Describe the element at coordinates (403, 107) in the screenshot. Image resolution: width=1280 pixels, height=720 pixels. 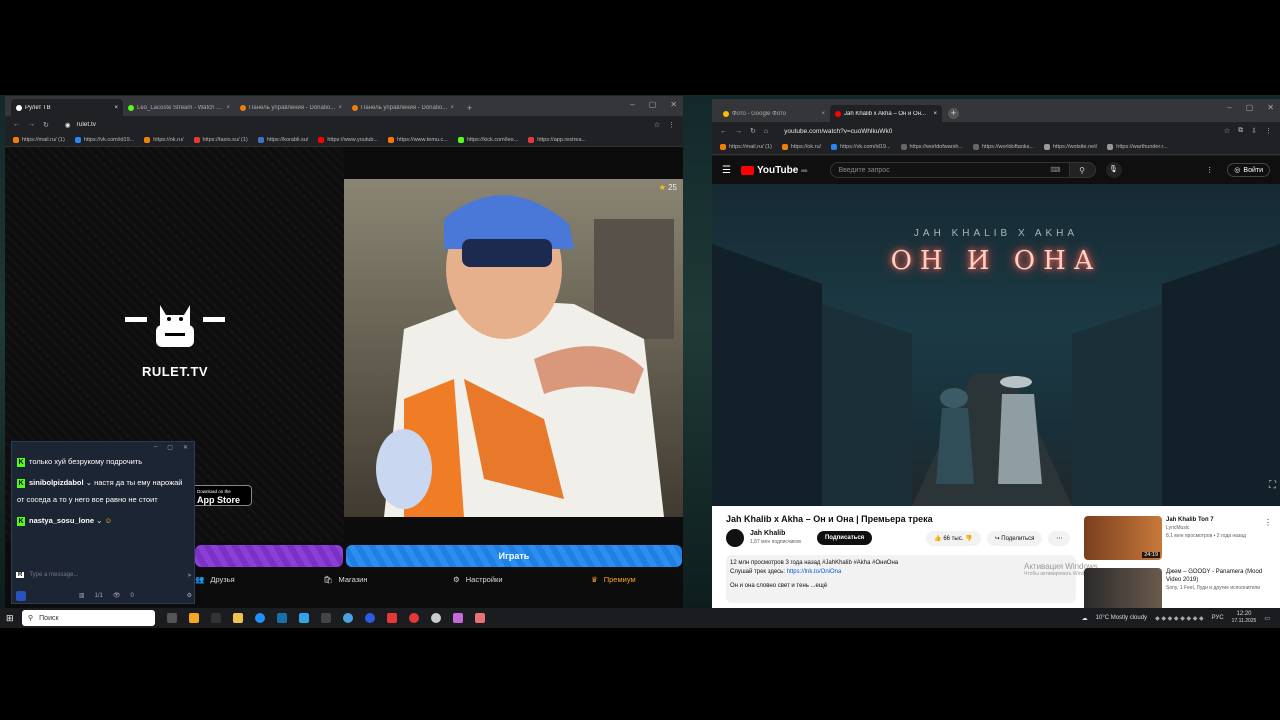
I see `tab-donation-2: Панель управления - Donatio... ×` at that location.